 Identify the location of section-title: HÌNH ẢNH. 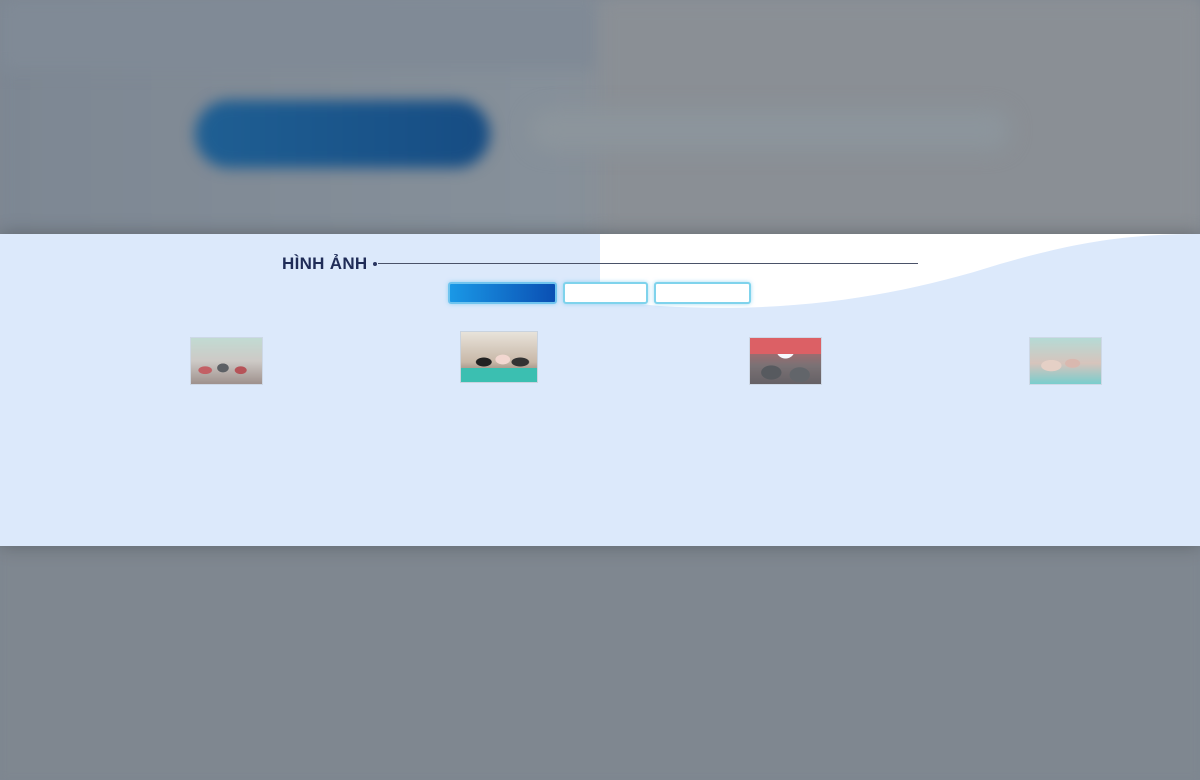
(325, 263).